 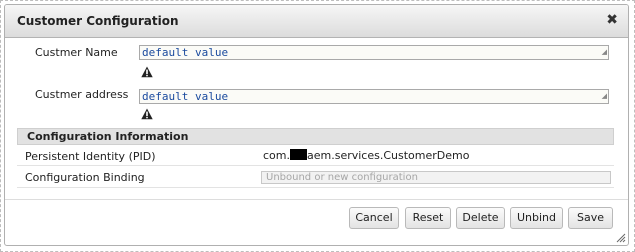 What do you see at coordinates (480, 218) in the screenshot?
I see `delete-button: Delete` at bounding box center [480, 218].